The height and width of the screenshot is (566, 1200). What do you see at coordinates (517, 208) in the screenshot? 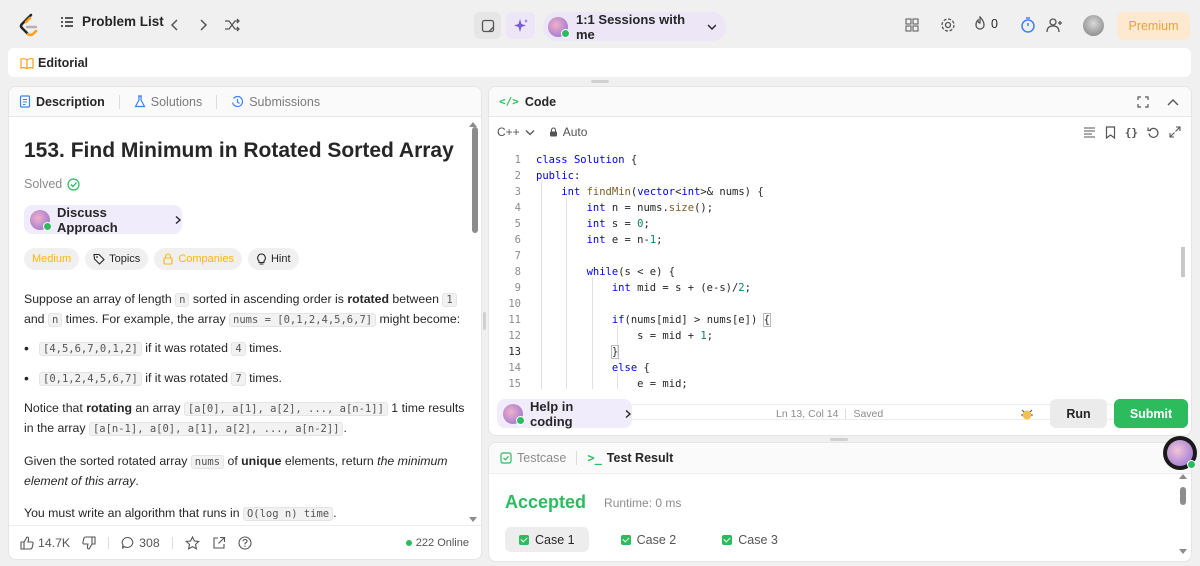
I see `line-number: 4` at bounding box center [517, 208].